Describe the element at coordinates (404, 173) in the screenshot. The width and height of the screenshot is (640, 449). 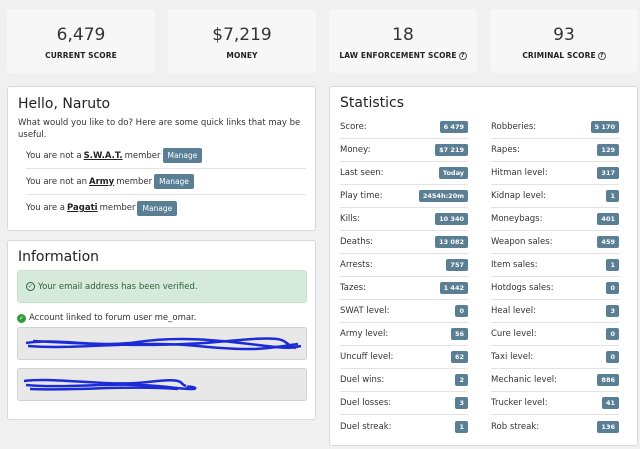
I see `stat-row: Last seen: Today` at that location.